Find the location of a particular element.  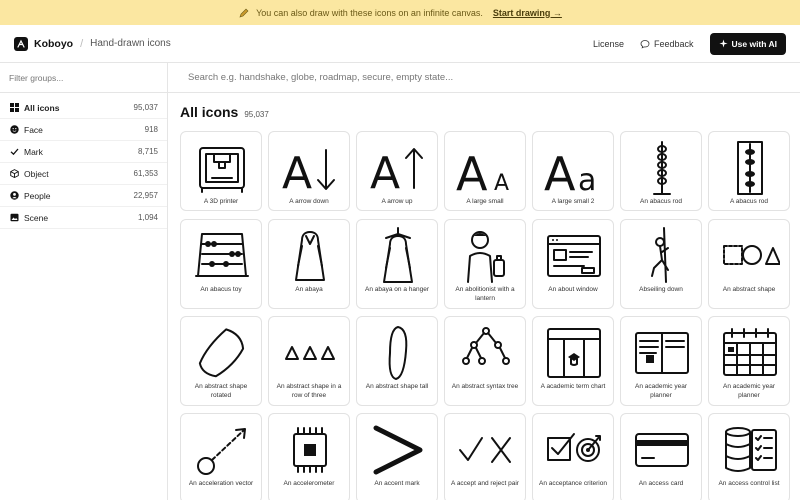

icon-card-label: An abaya is located at coordinates (309, 289).